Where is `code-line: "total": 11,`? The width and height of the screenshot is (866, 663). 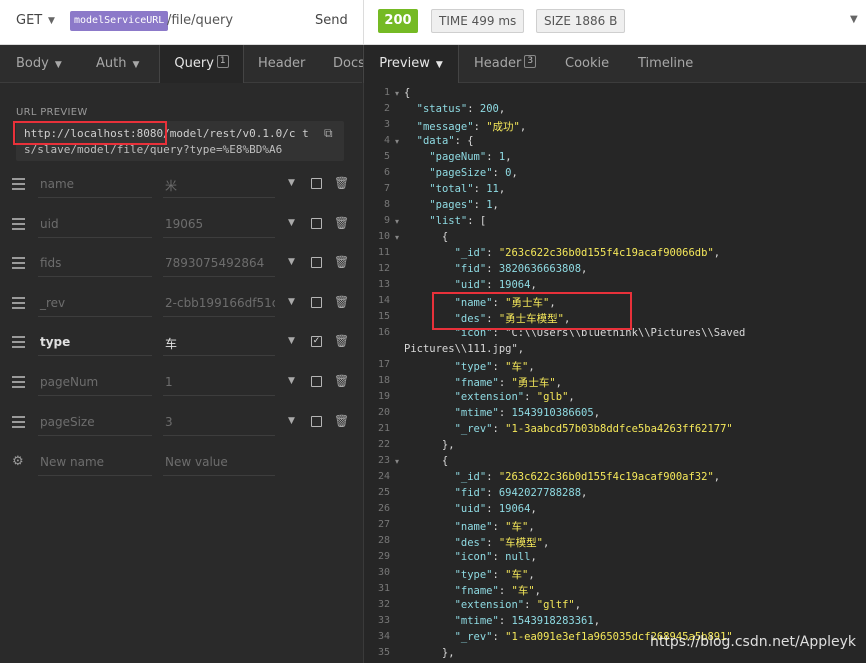
code-line: "total": 11, is located at coordinates (467, 189).